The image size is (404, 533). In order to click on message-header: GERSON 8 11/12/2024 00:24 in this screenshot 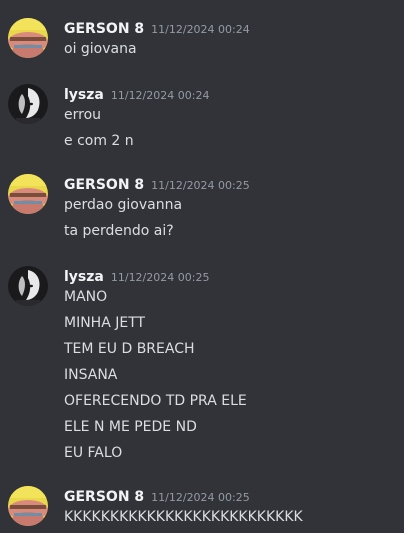, I will do `click(157, 28)`.